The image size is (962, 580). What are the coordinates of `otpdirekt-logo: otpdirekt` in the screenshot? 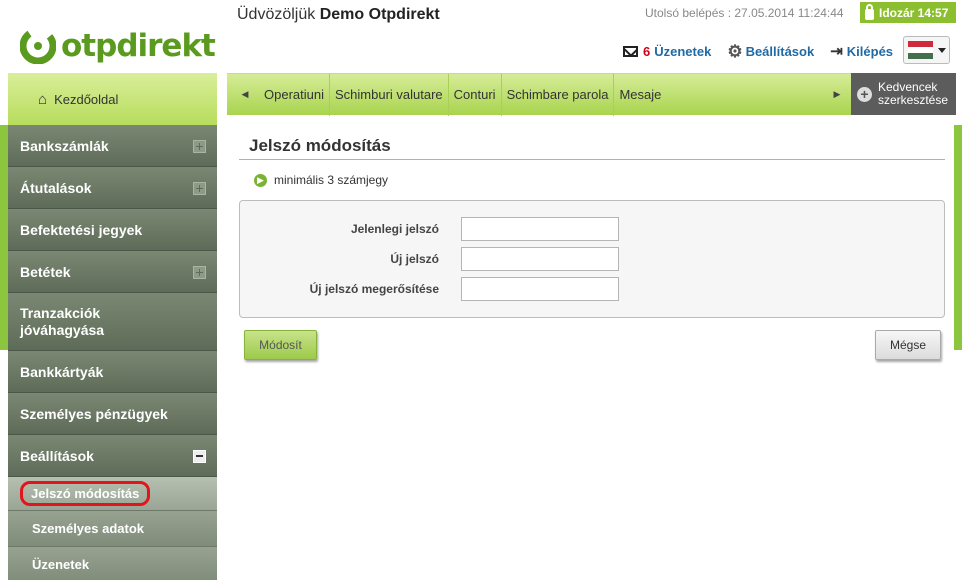 It's located at (118, 46).